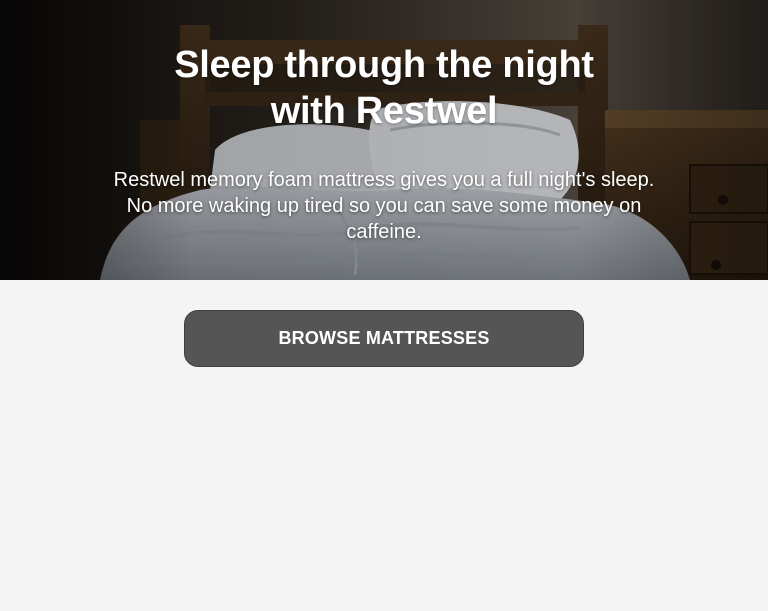 The image size is (768, 611). I want to click on hero-title-line-2: with Restwel, so click(384, 111).